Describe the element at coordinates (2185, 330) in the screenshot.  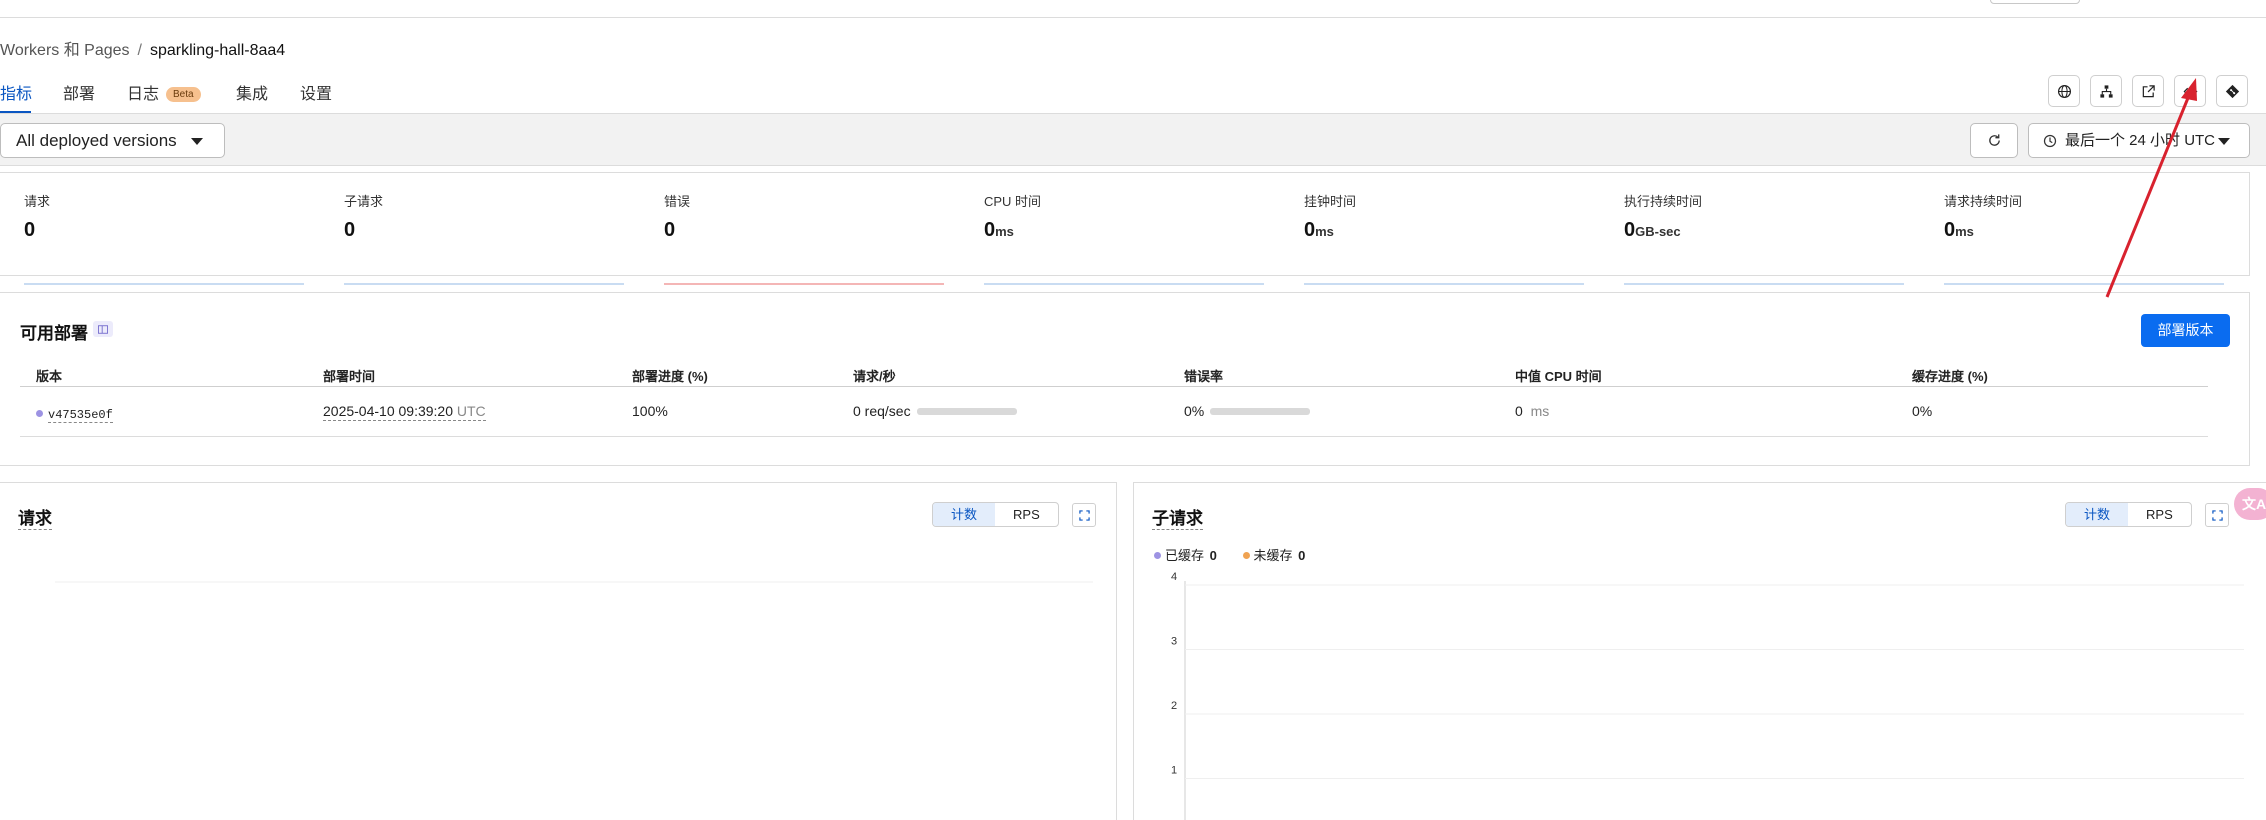
I see `deploy-version-button: 部署版本` at that location.